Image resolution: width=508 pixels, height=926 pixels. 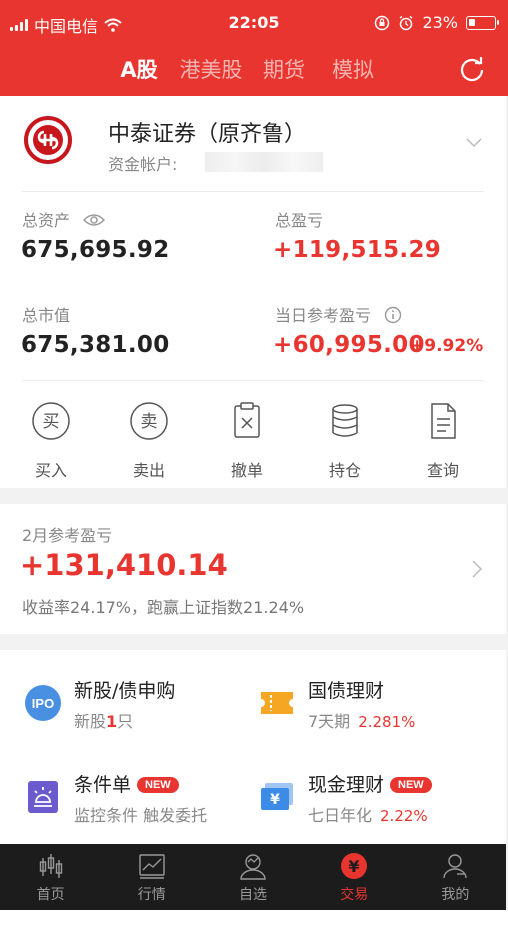 I want to click on positions-label: 持仓, so click(x=344, y=470).